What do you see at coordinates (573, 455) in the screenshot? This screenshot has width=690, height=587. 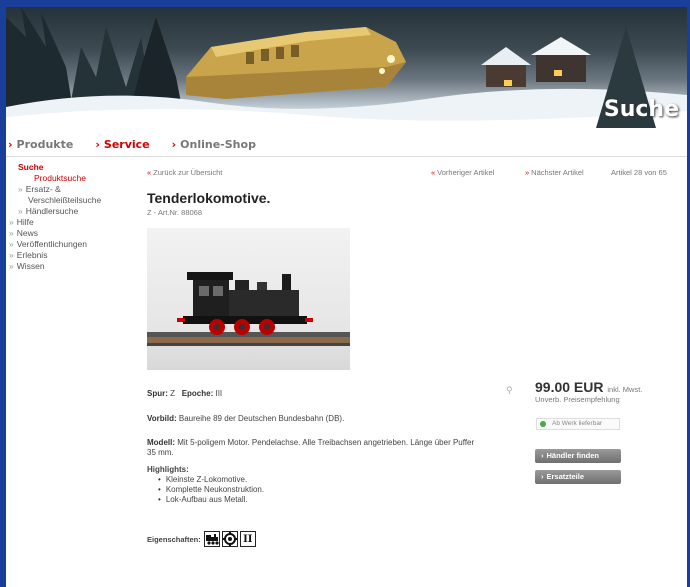 I see `dealer-button-label: Händler finden` at bounding box center [573, 455].